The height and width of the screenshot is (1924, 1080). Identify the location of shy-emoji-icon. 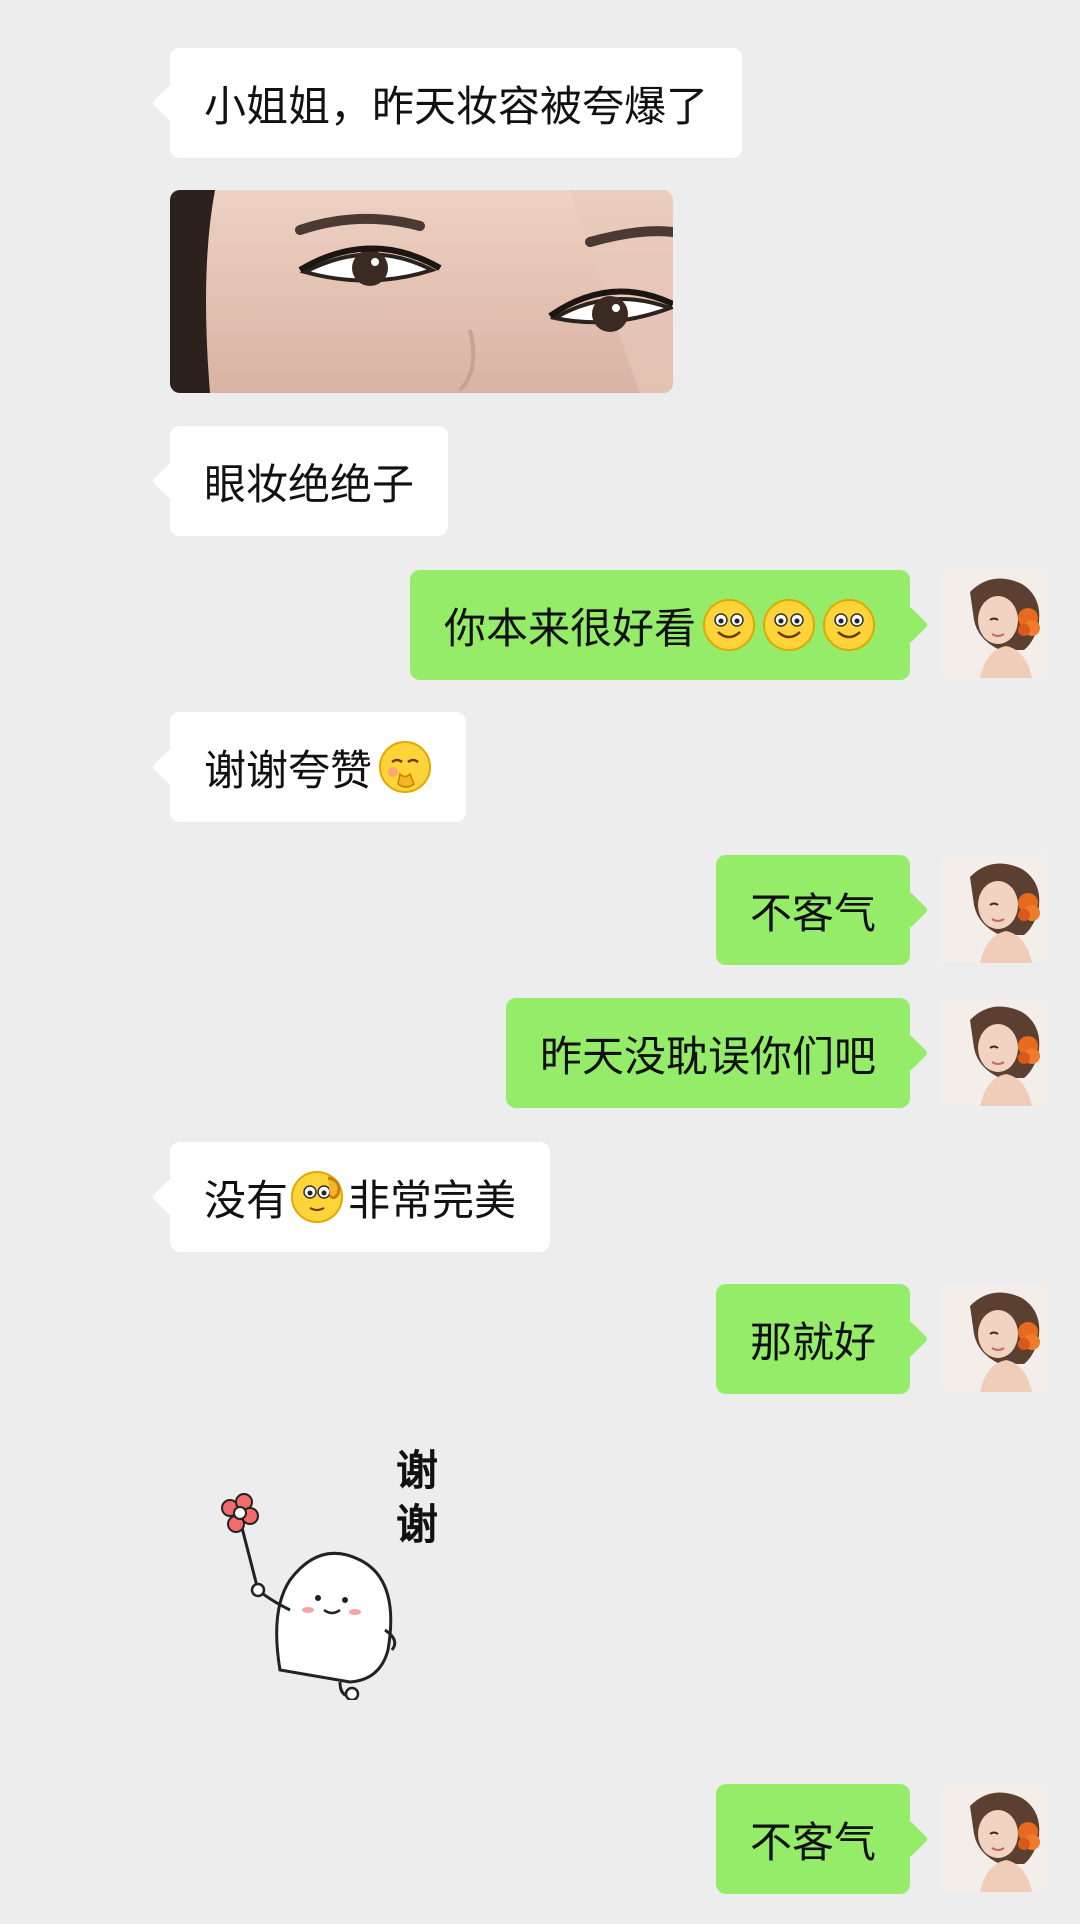
(405, 767).